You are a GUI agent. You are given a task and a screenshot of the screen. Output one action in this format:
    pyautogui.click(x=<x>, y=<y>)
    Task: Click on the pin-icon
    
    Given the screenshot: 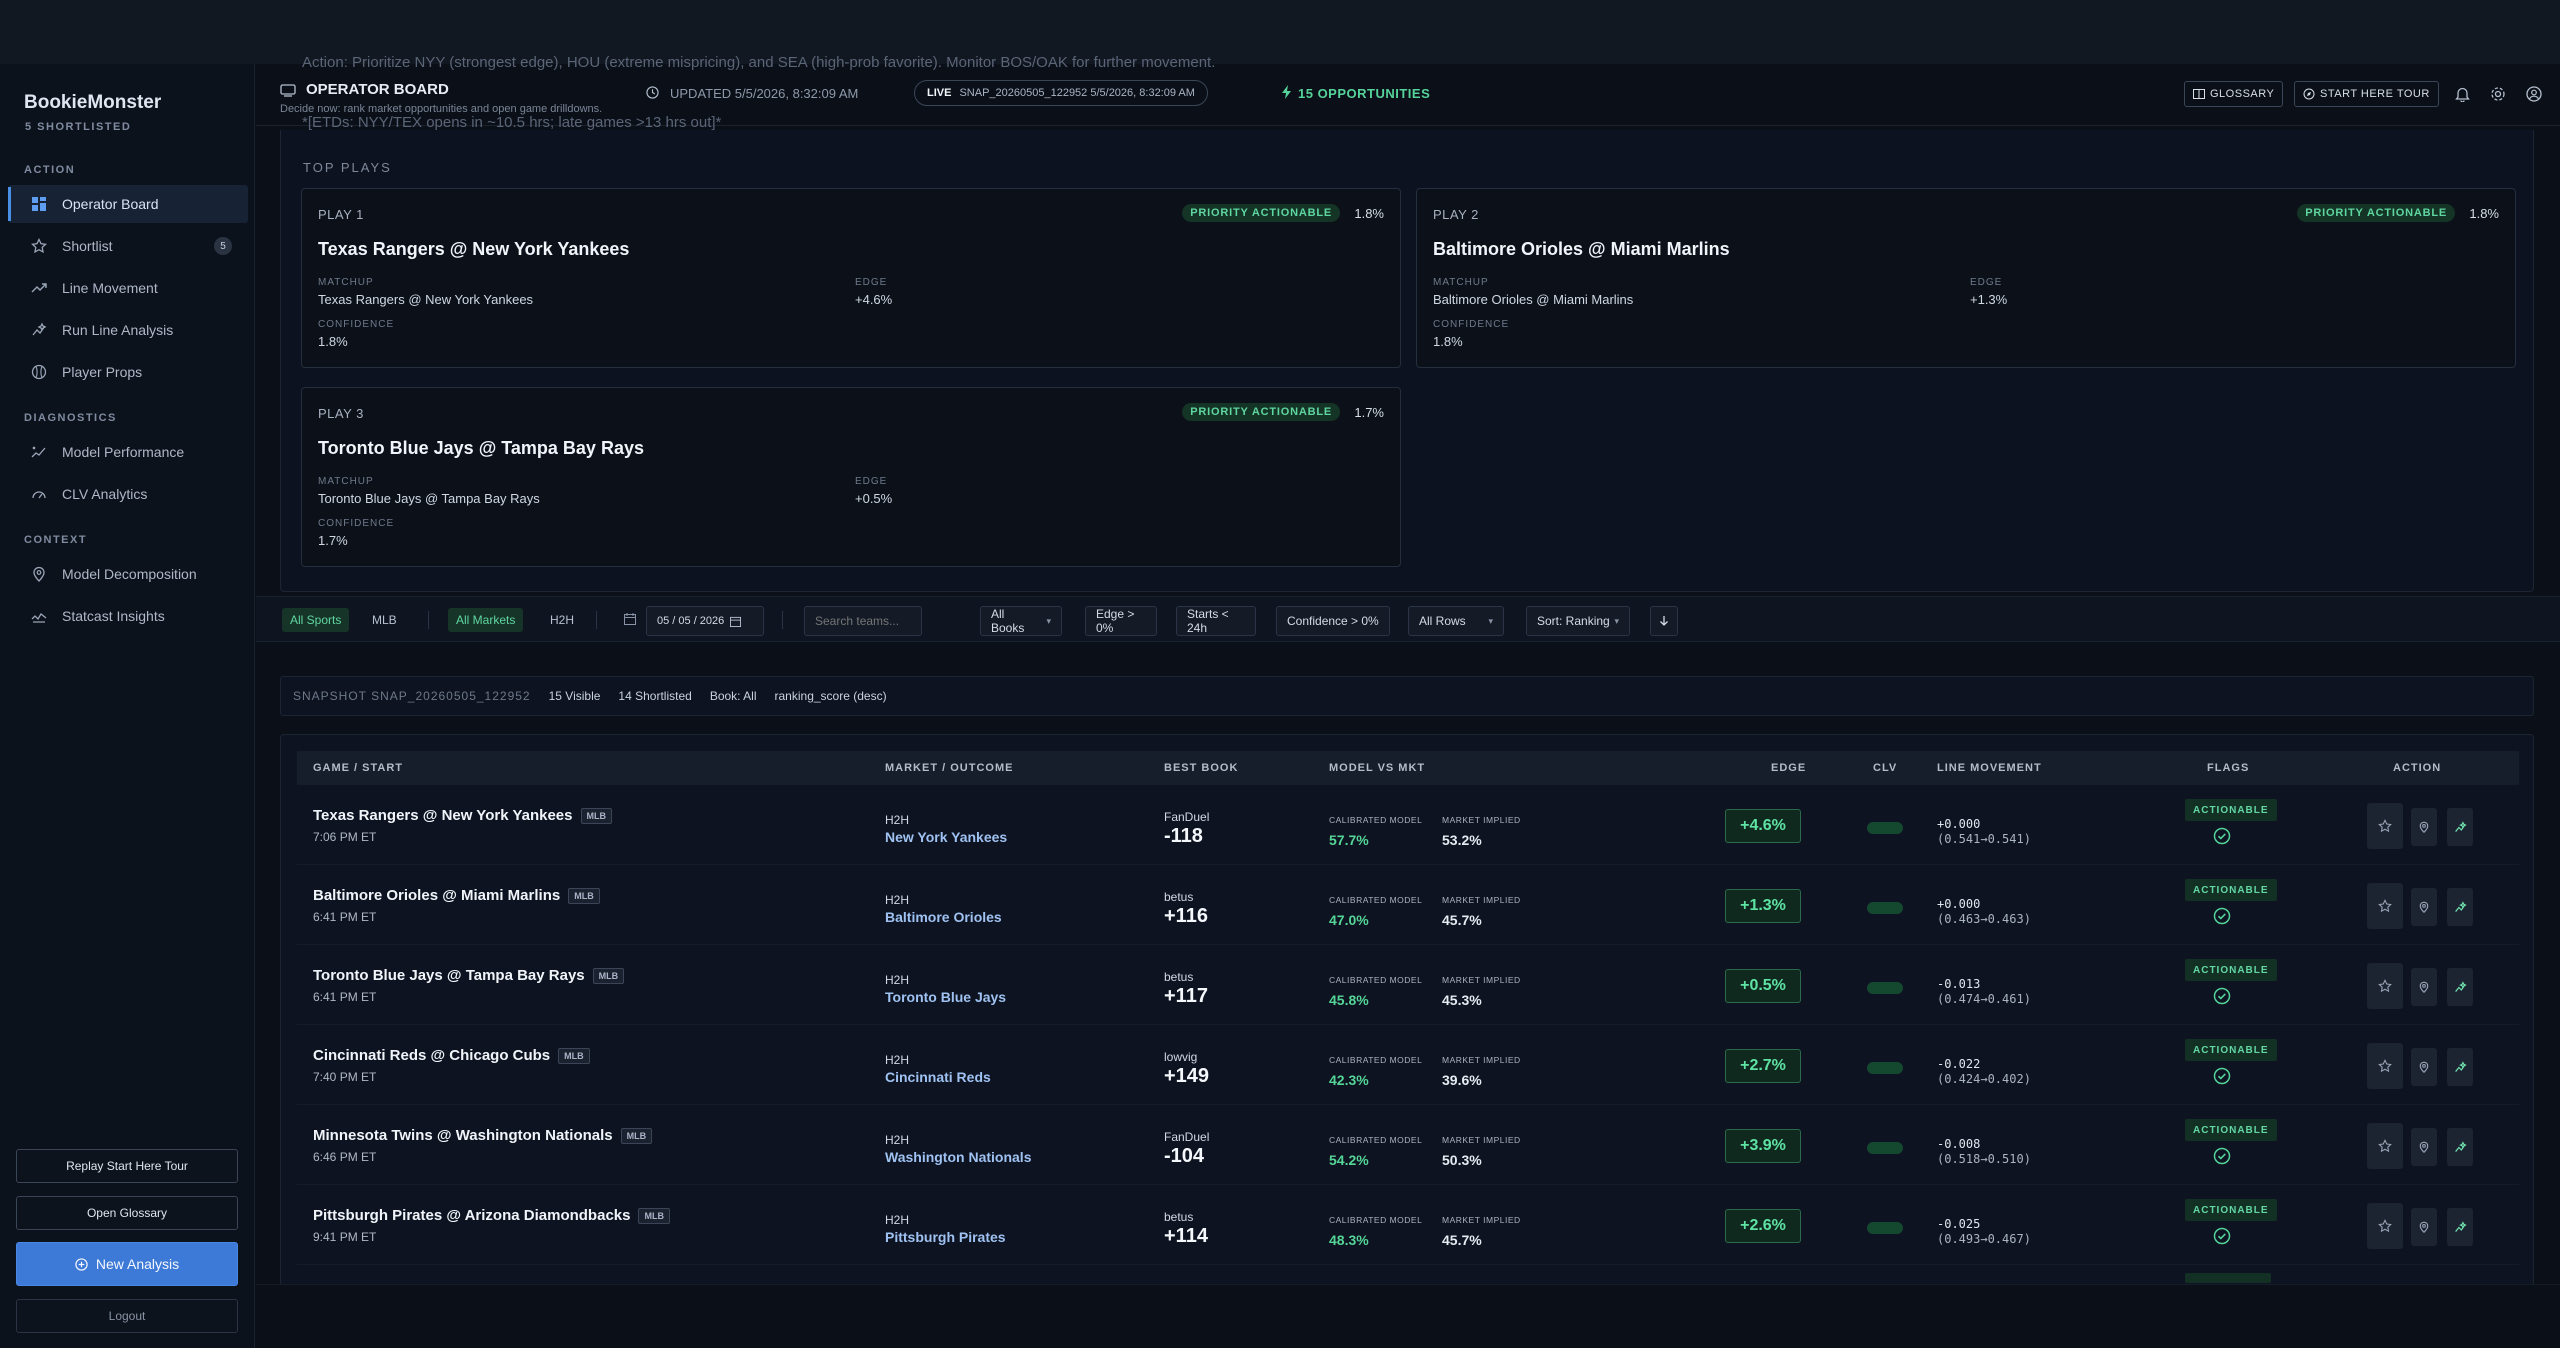 What is the action you would take?
    pyautogui.click(x=2424, y=1227)
    